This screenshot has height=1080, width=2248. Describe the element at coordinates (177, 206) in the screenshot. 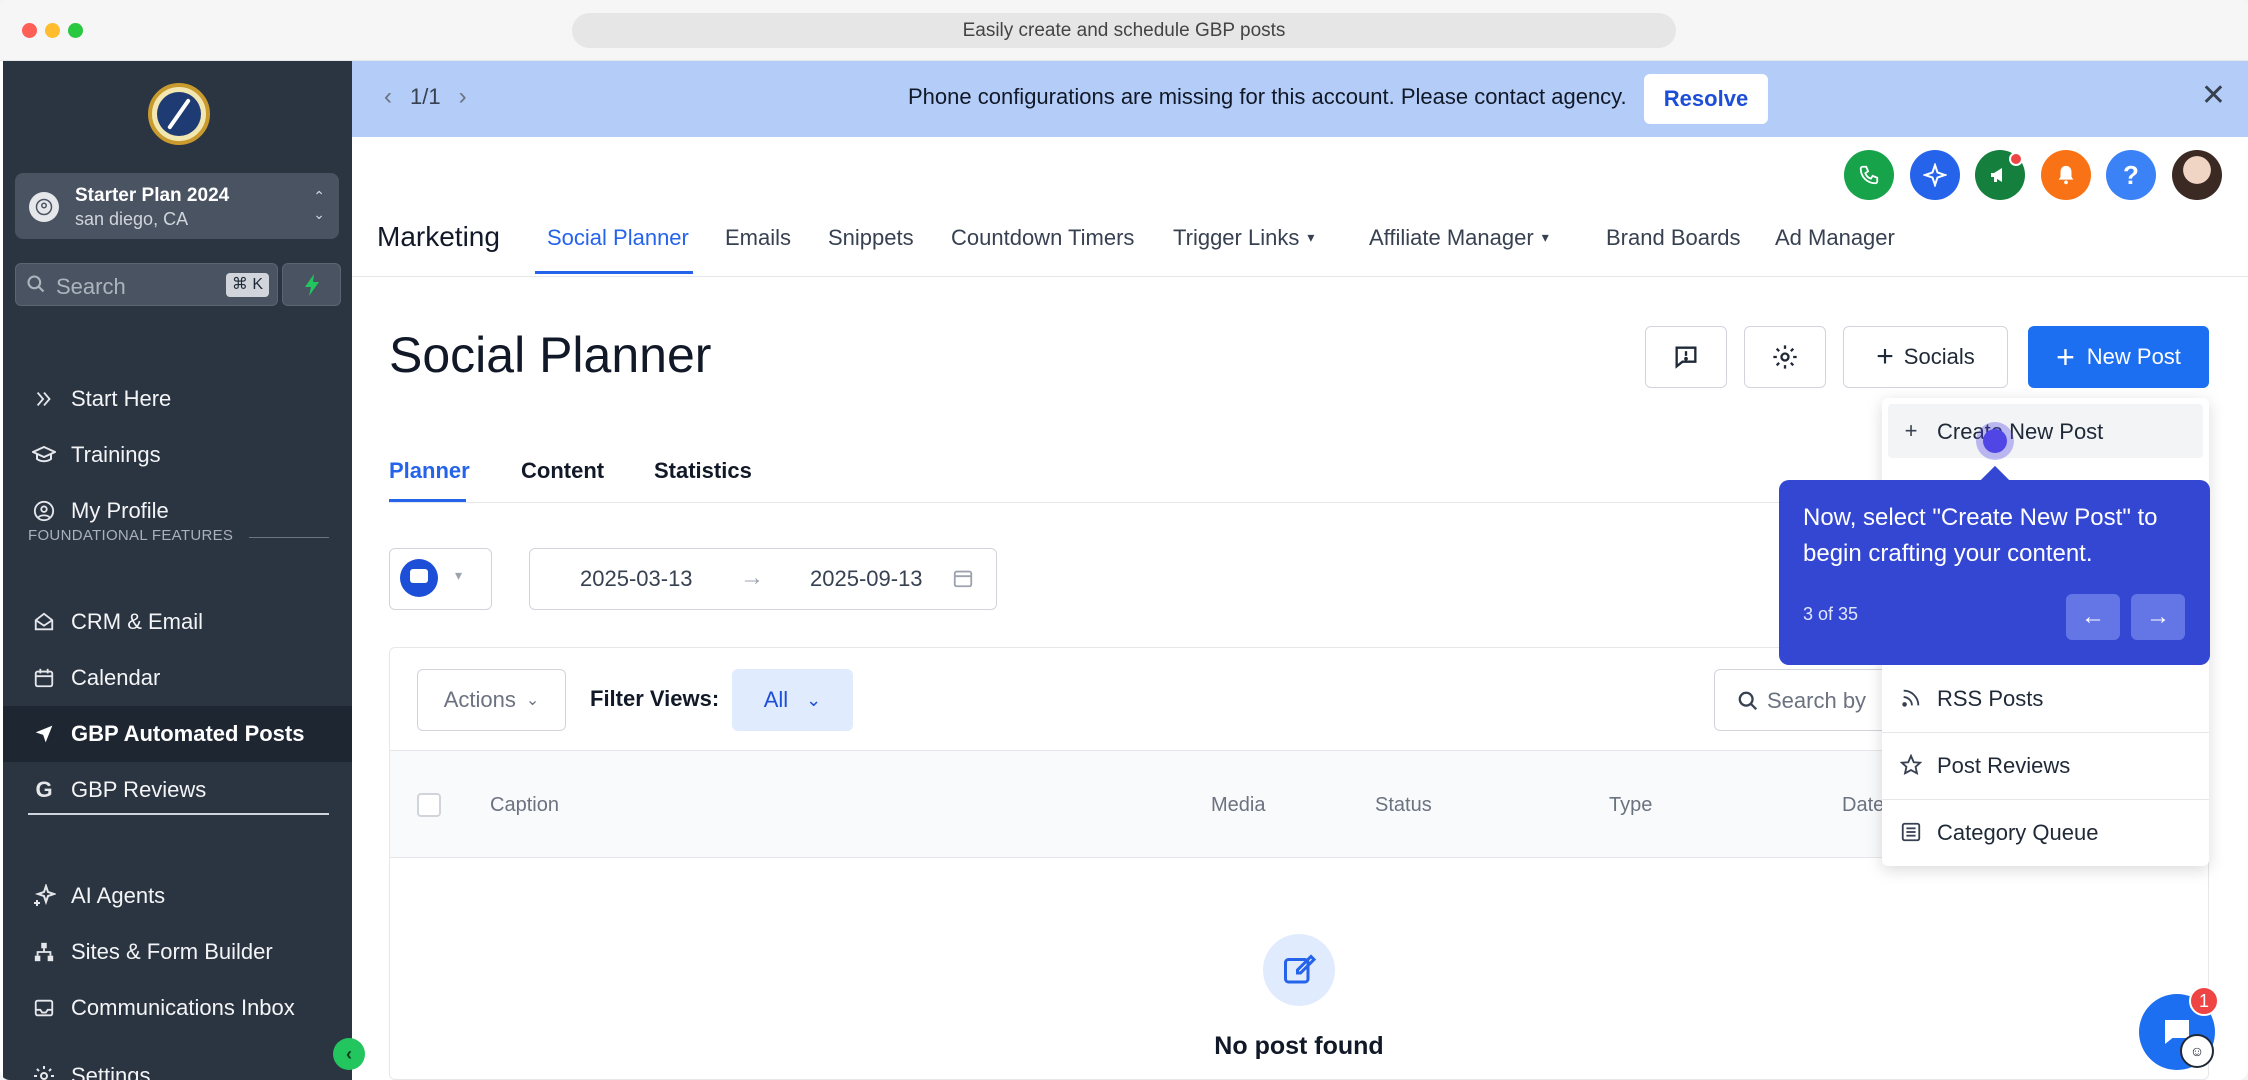

I see `account-switcher: Starter Plan 2024 san diego, CA ⌃ ⌄` at that location.